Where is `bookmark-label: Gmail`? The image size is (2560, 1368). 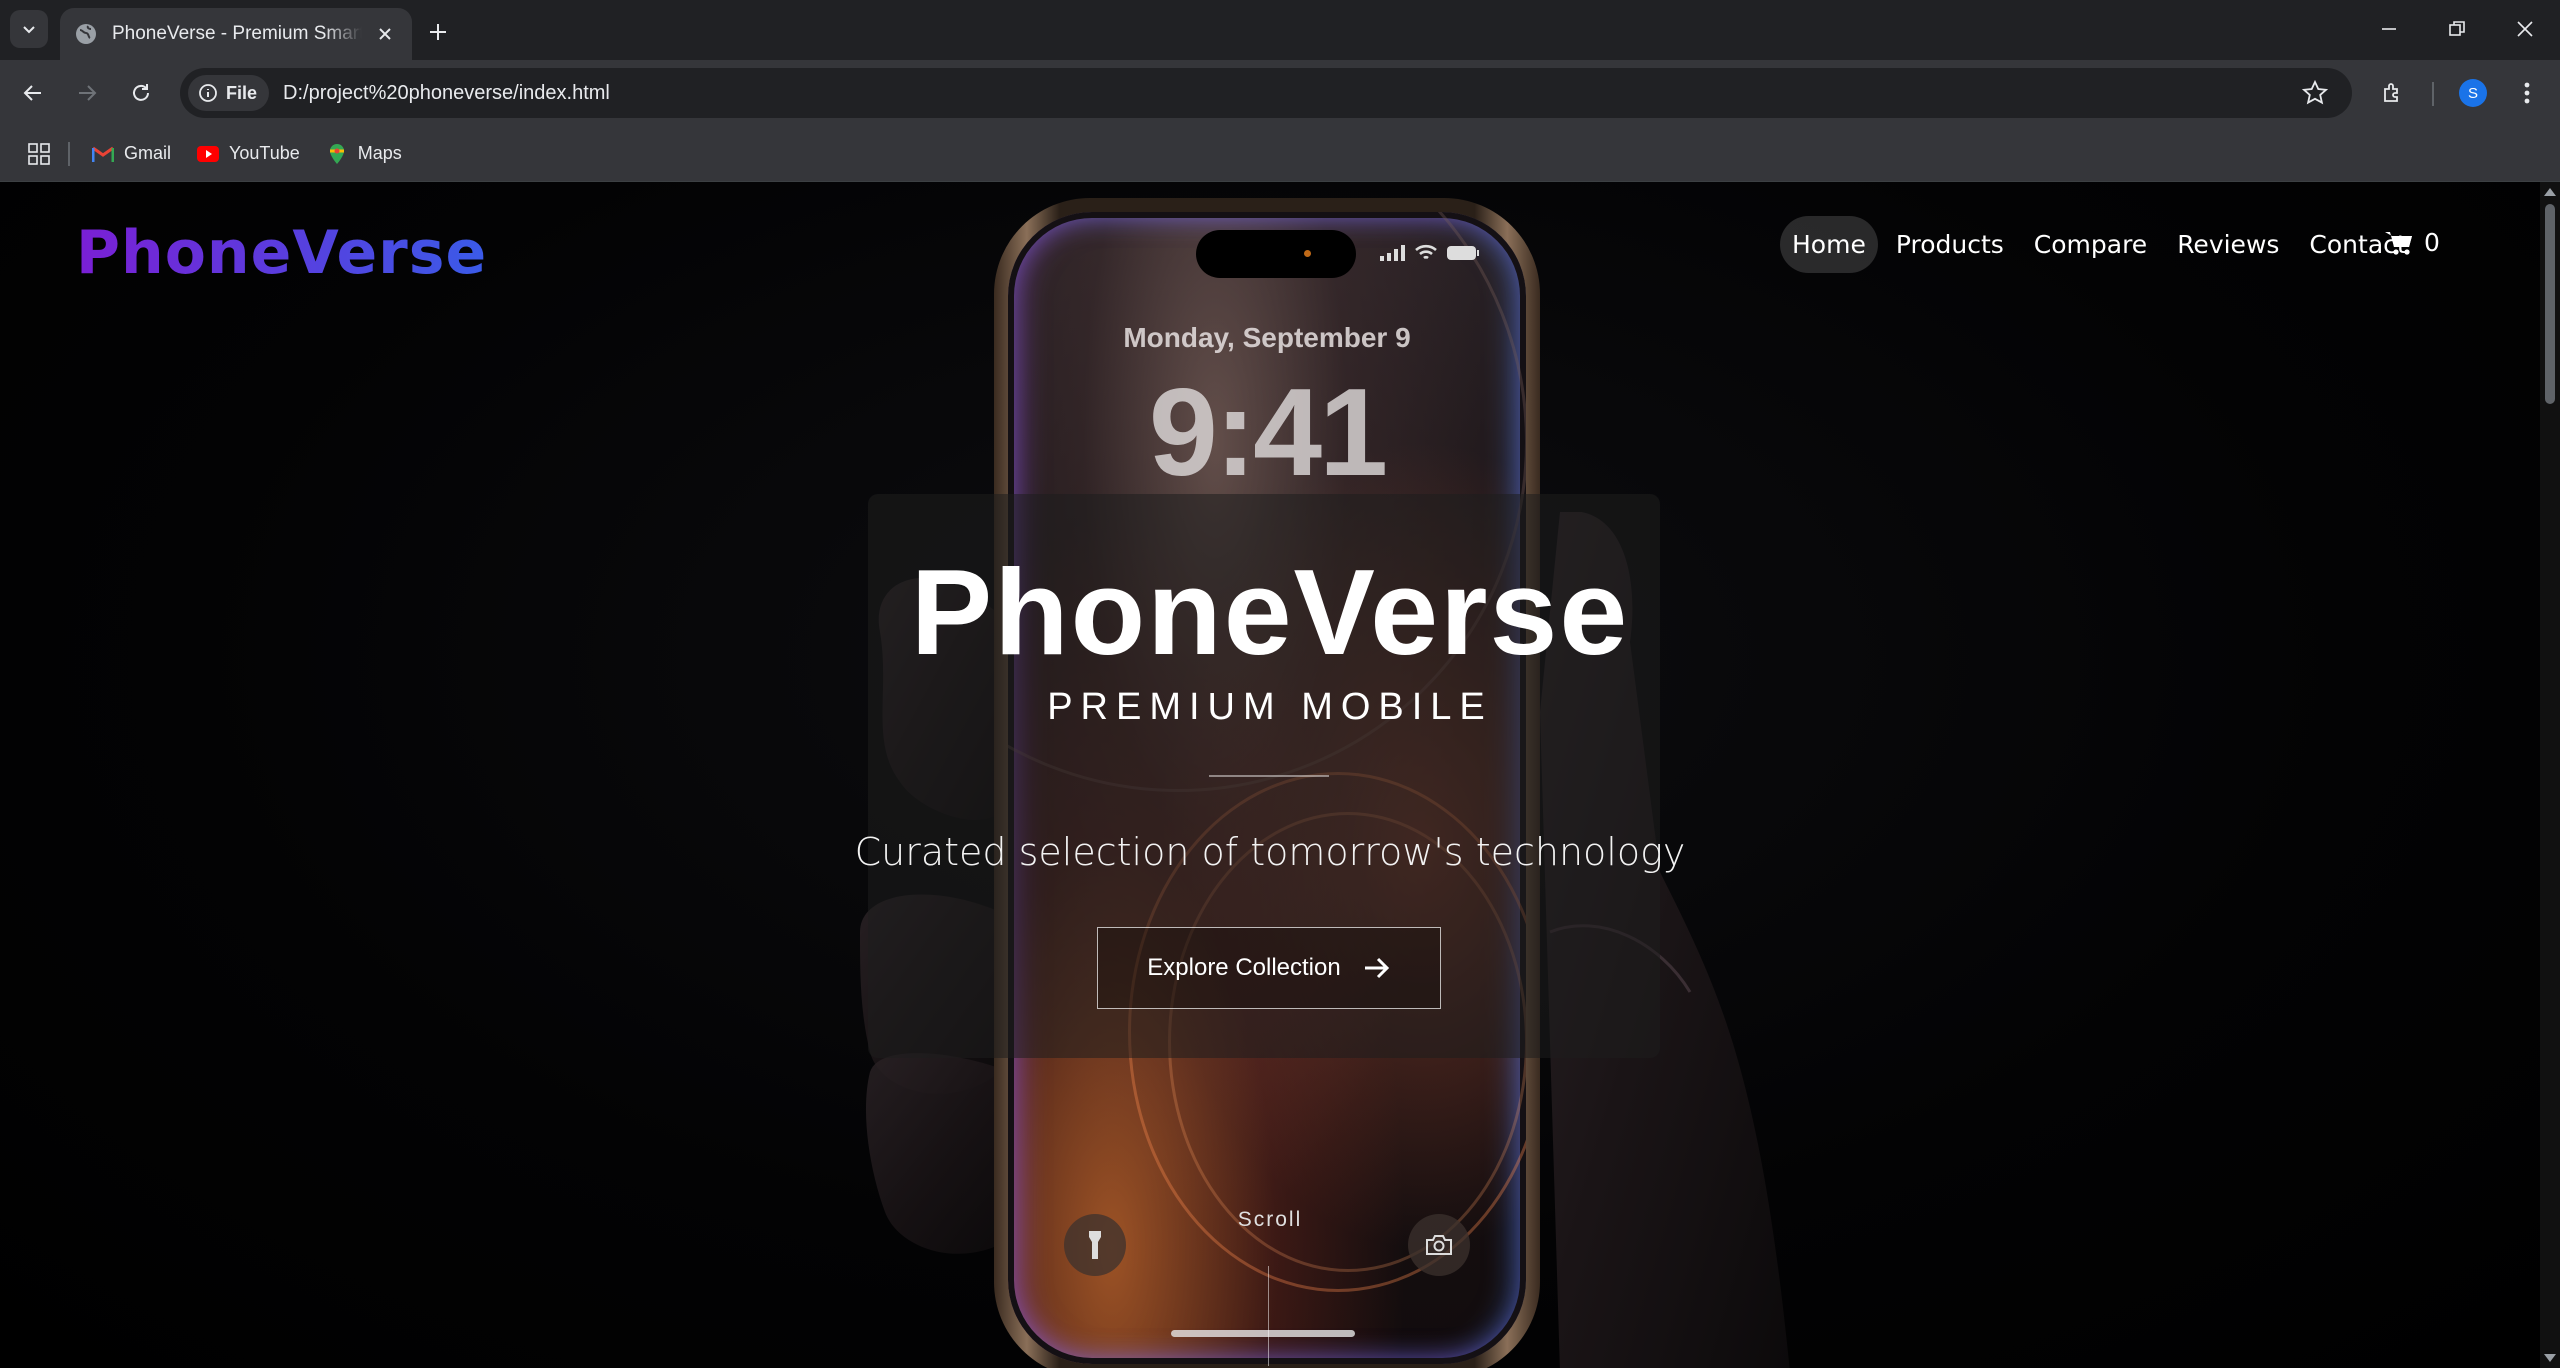
bookmark-label: Gmail is located at coordinates (148, 153).